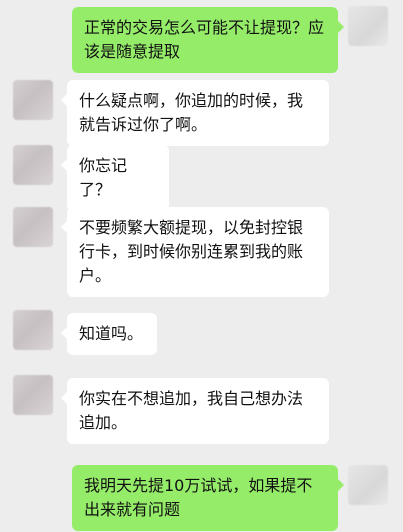 The height and width of the screenshot is (532, 403). I want to click on message-bubble-received: 不要频繁大额提现，以免封控银行卡，到时候你别连累到我的账户。, so click(195, 252).